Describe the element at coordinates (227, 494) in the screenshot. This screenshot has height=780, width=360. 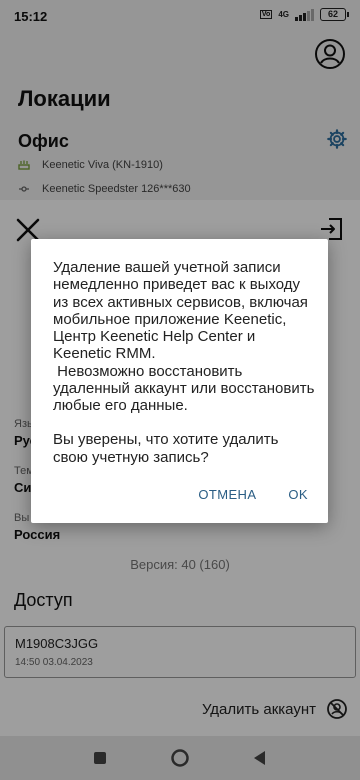
I see `cancel-button: ОТМЕНА` at that location.